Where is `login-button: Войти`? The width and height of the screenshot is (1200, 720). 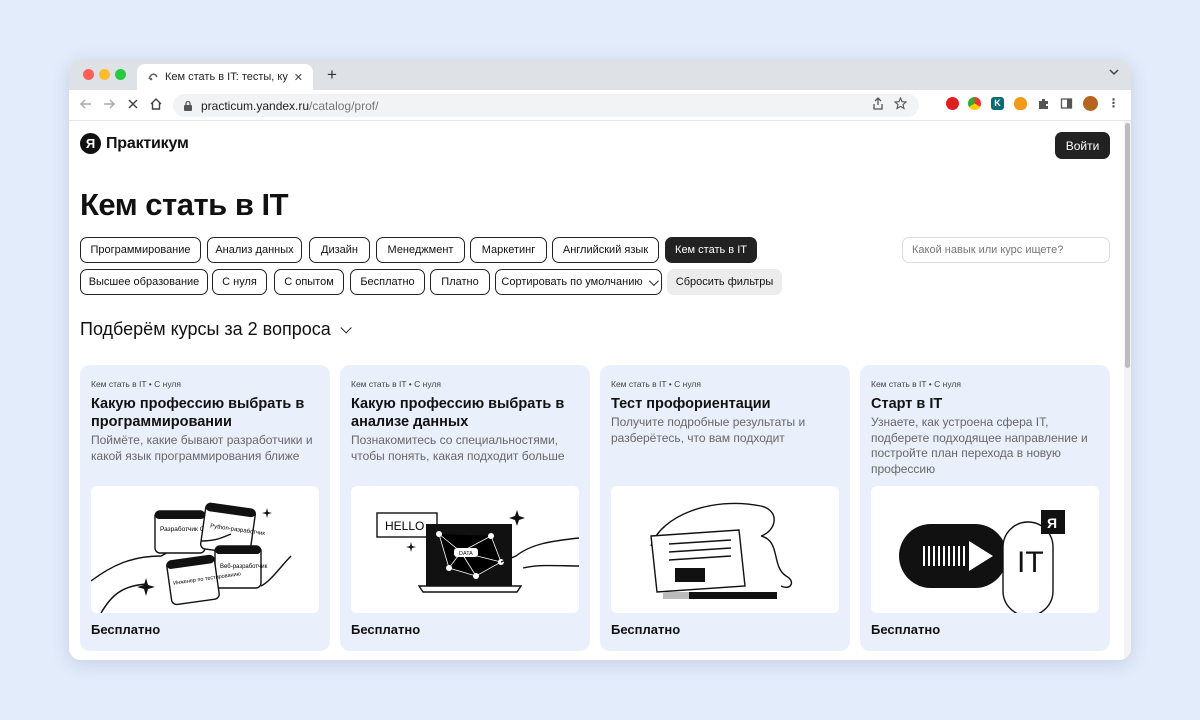
login-button: Войти is located at coordinates (1082, 145).